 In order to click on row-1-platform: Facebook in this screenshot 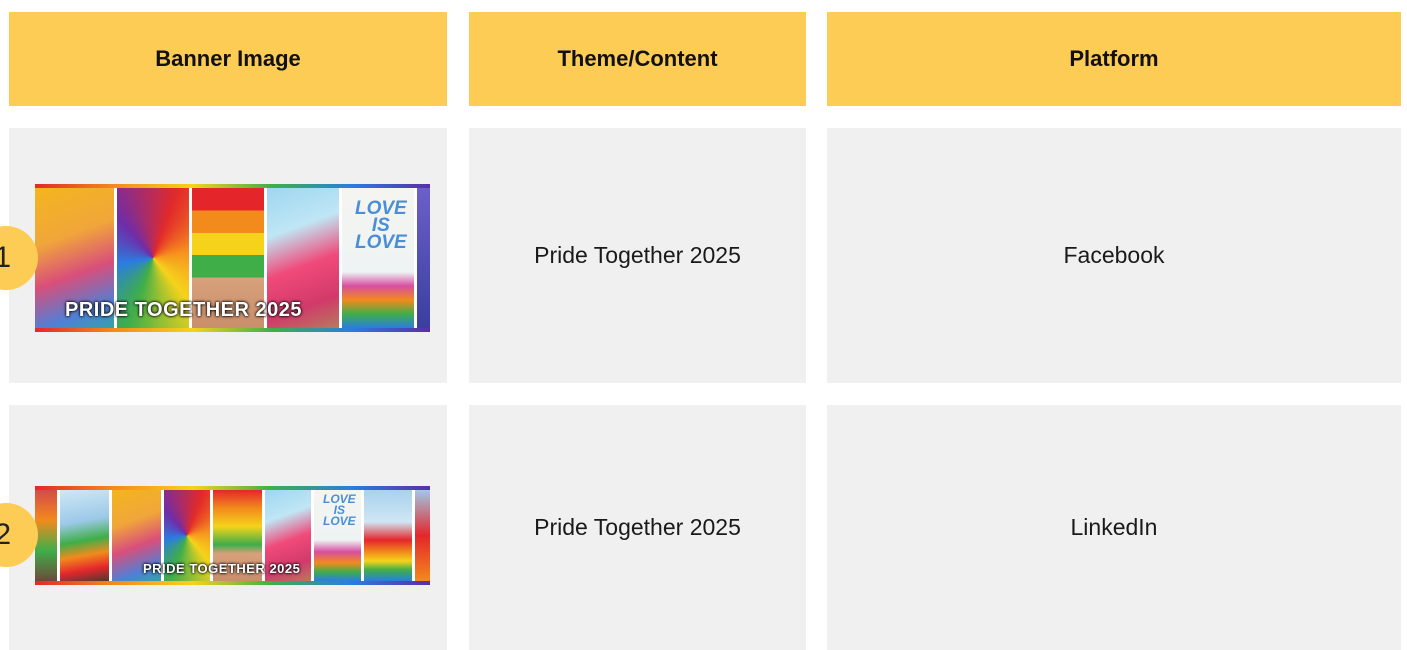, I will do `click(1114, 255)`.